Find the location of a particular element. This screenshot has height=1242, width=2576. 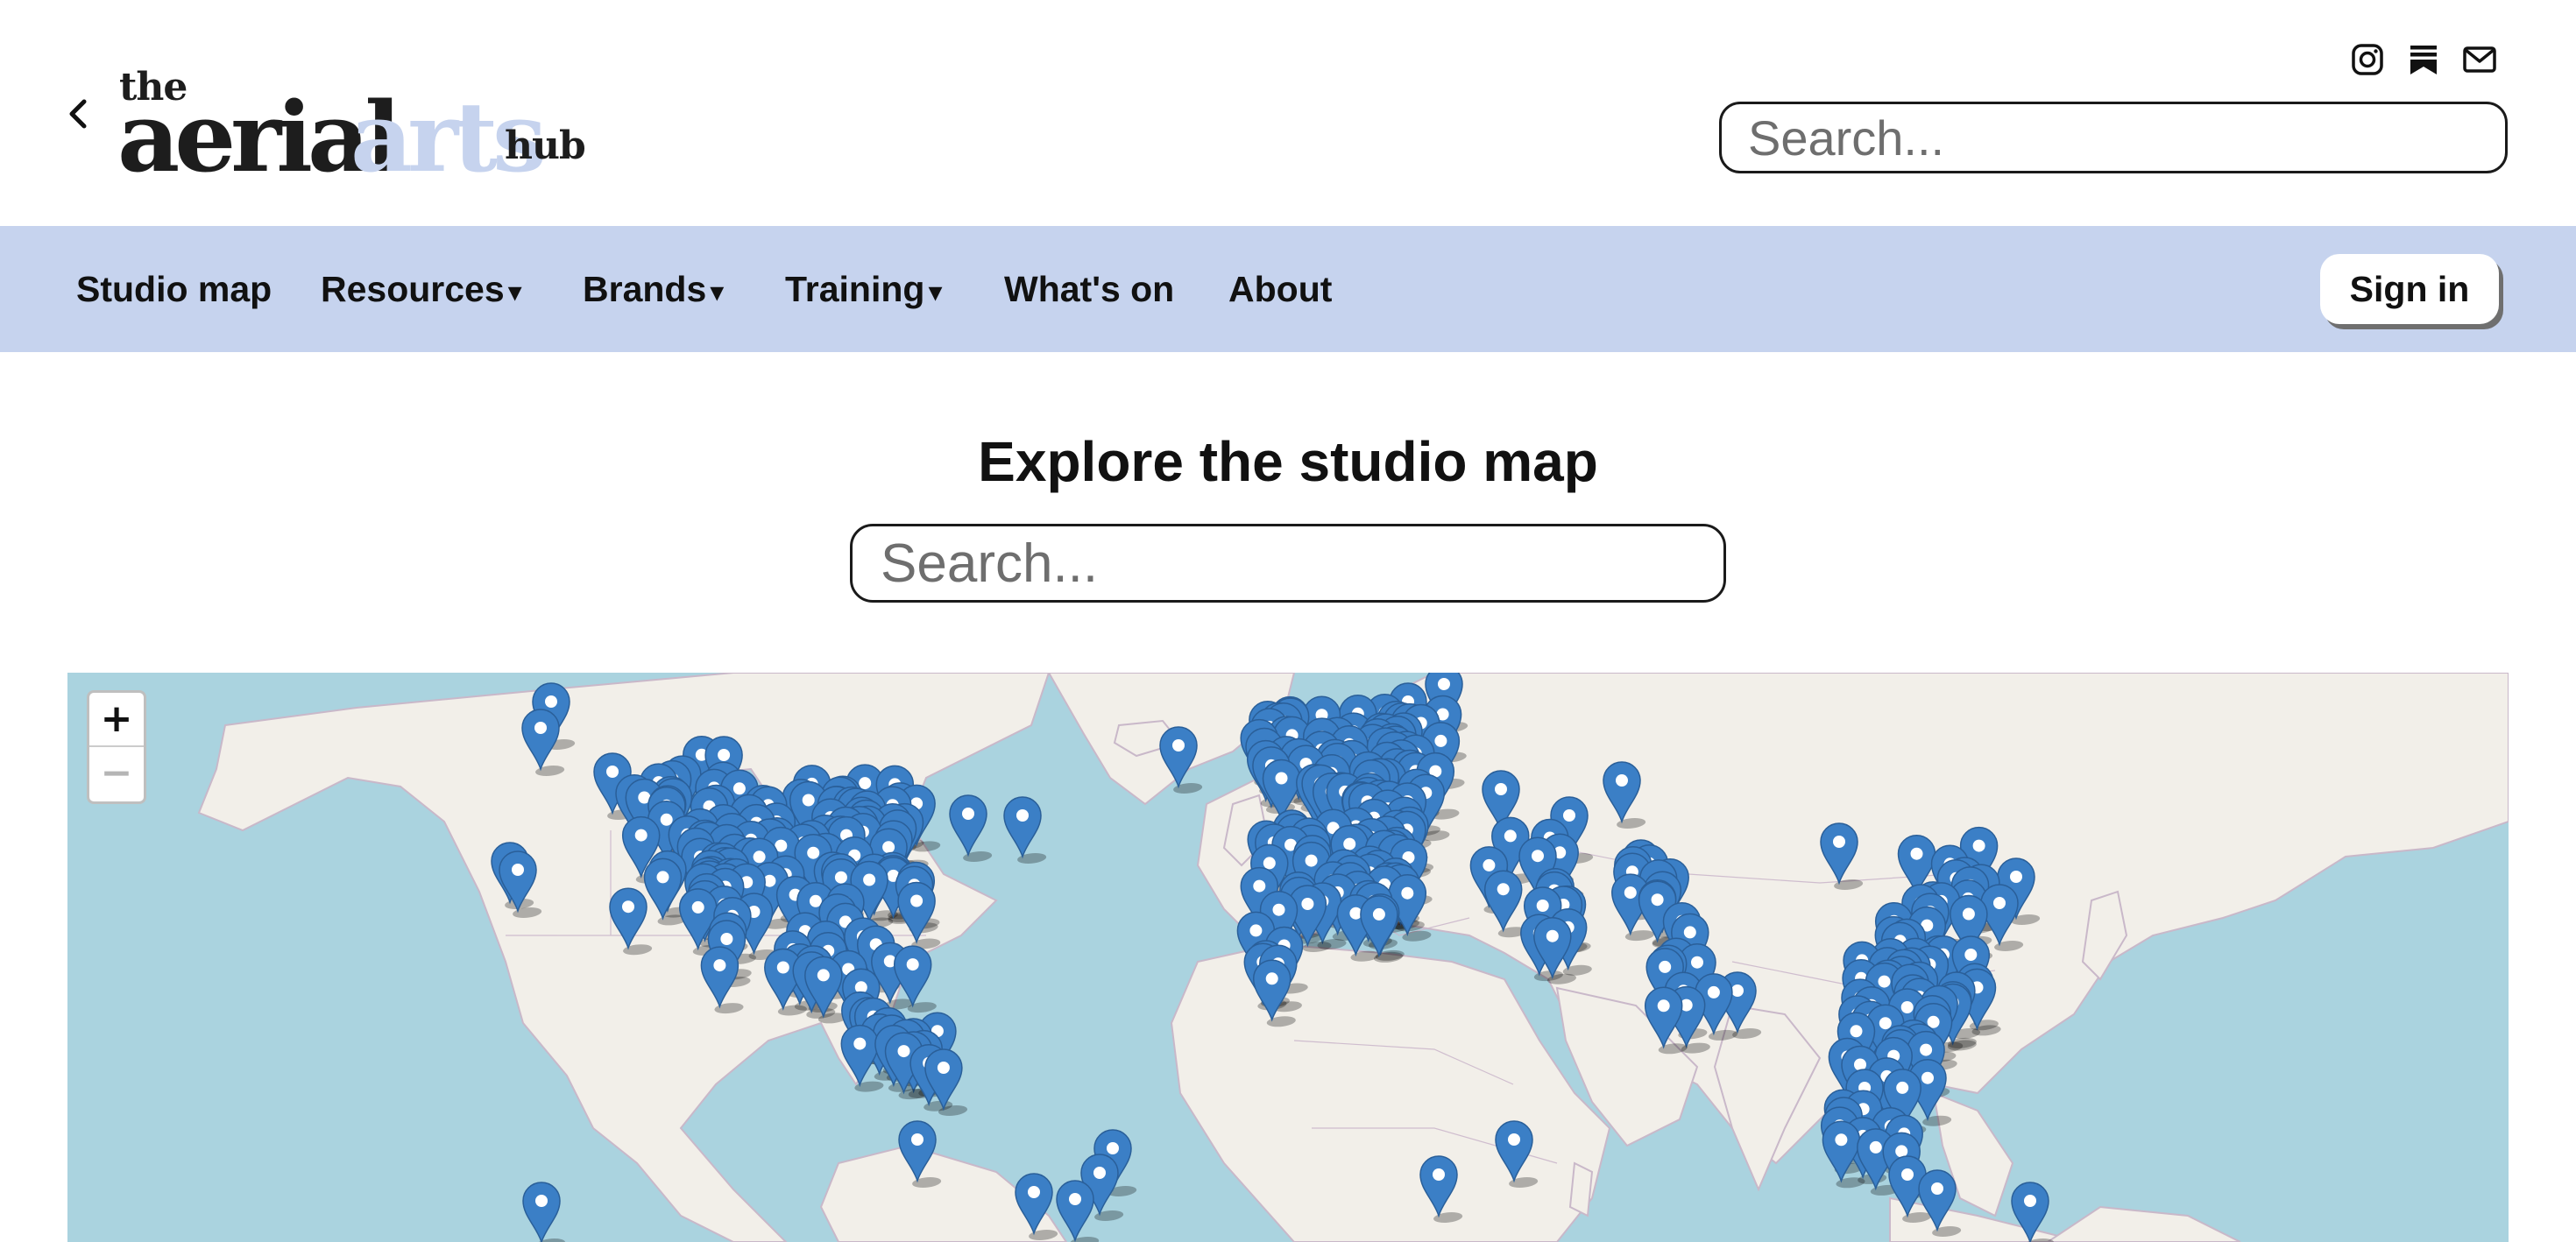

page-title: Explore the studio map is located at coordinates (1288, 461).